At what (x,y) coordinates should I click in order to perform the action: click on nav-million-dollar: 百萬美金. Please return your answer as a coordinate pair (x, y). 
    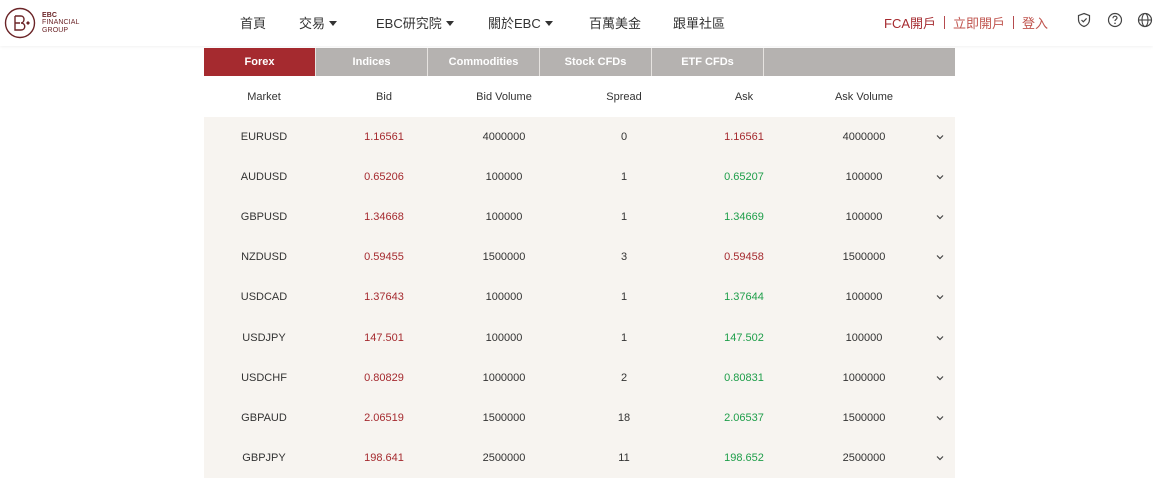
    Looking at the image, I should click on (615, 22).